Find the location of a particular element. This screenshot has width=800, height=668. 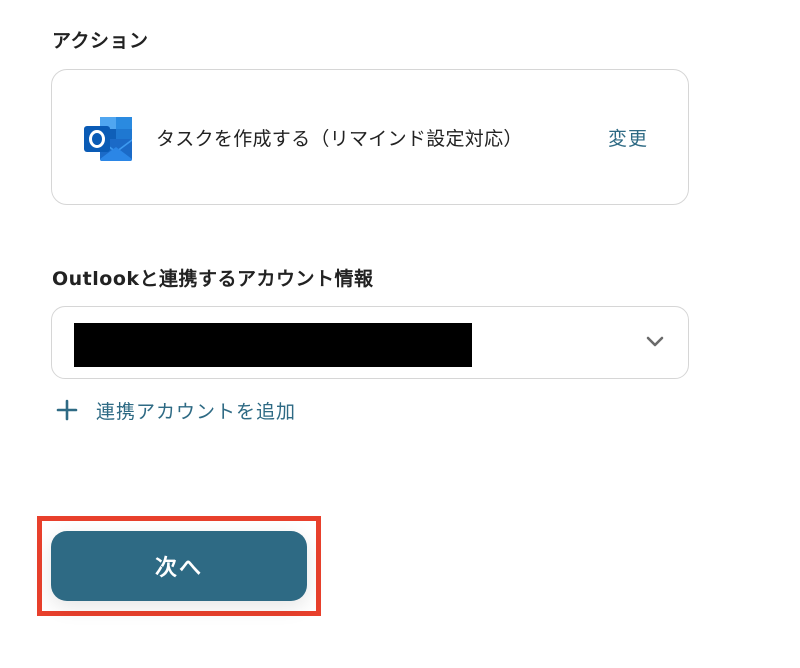

account-section-label: Outlookと連携するアカウント情報 is located at coordinates (213, 279).